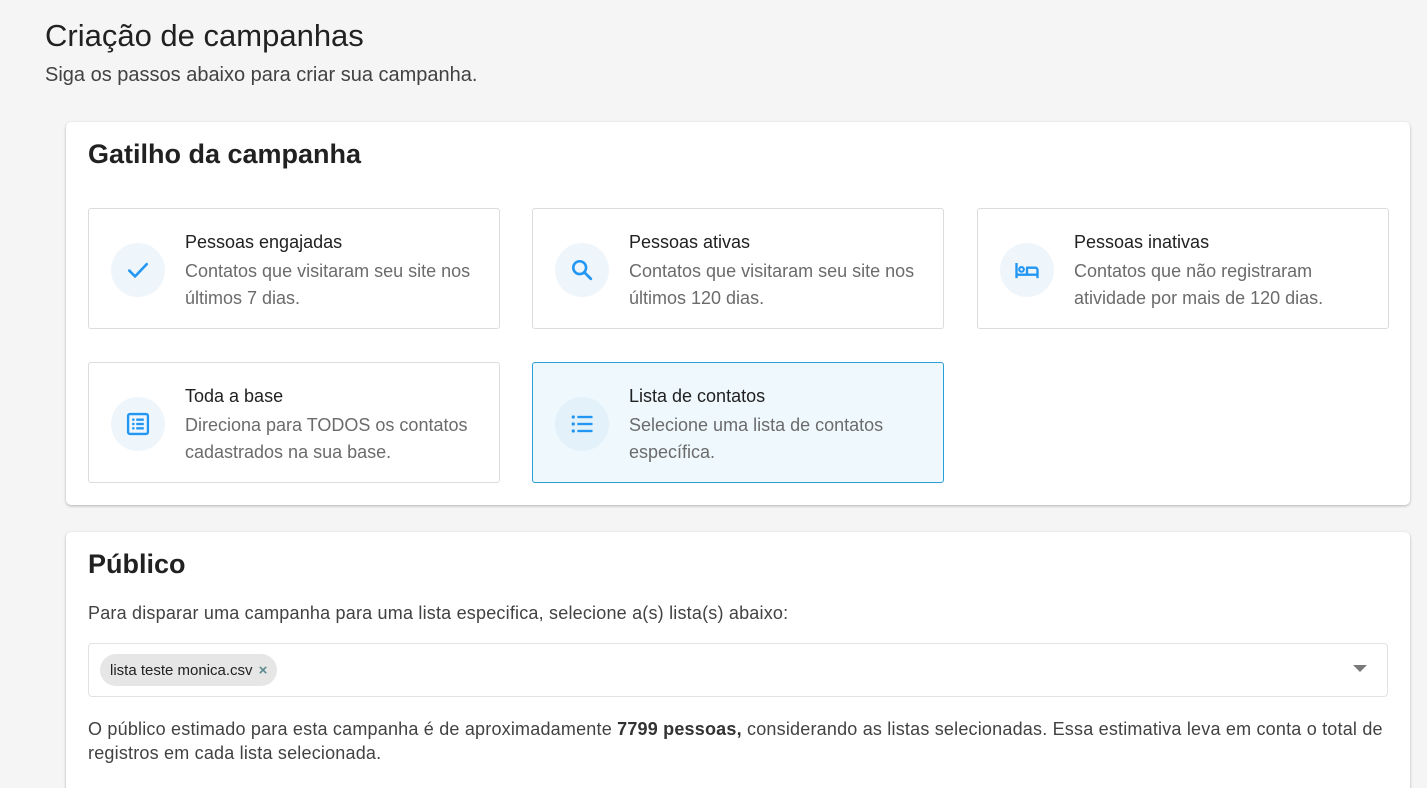 This screenshot has height=788, width=1427. Describe the element at coordinates (138, 270) in the screenshot. I see `check-icon` at that location.